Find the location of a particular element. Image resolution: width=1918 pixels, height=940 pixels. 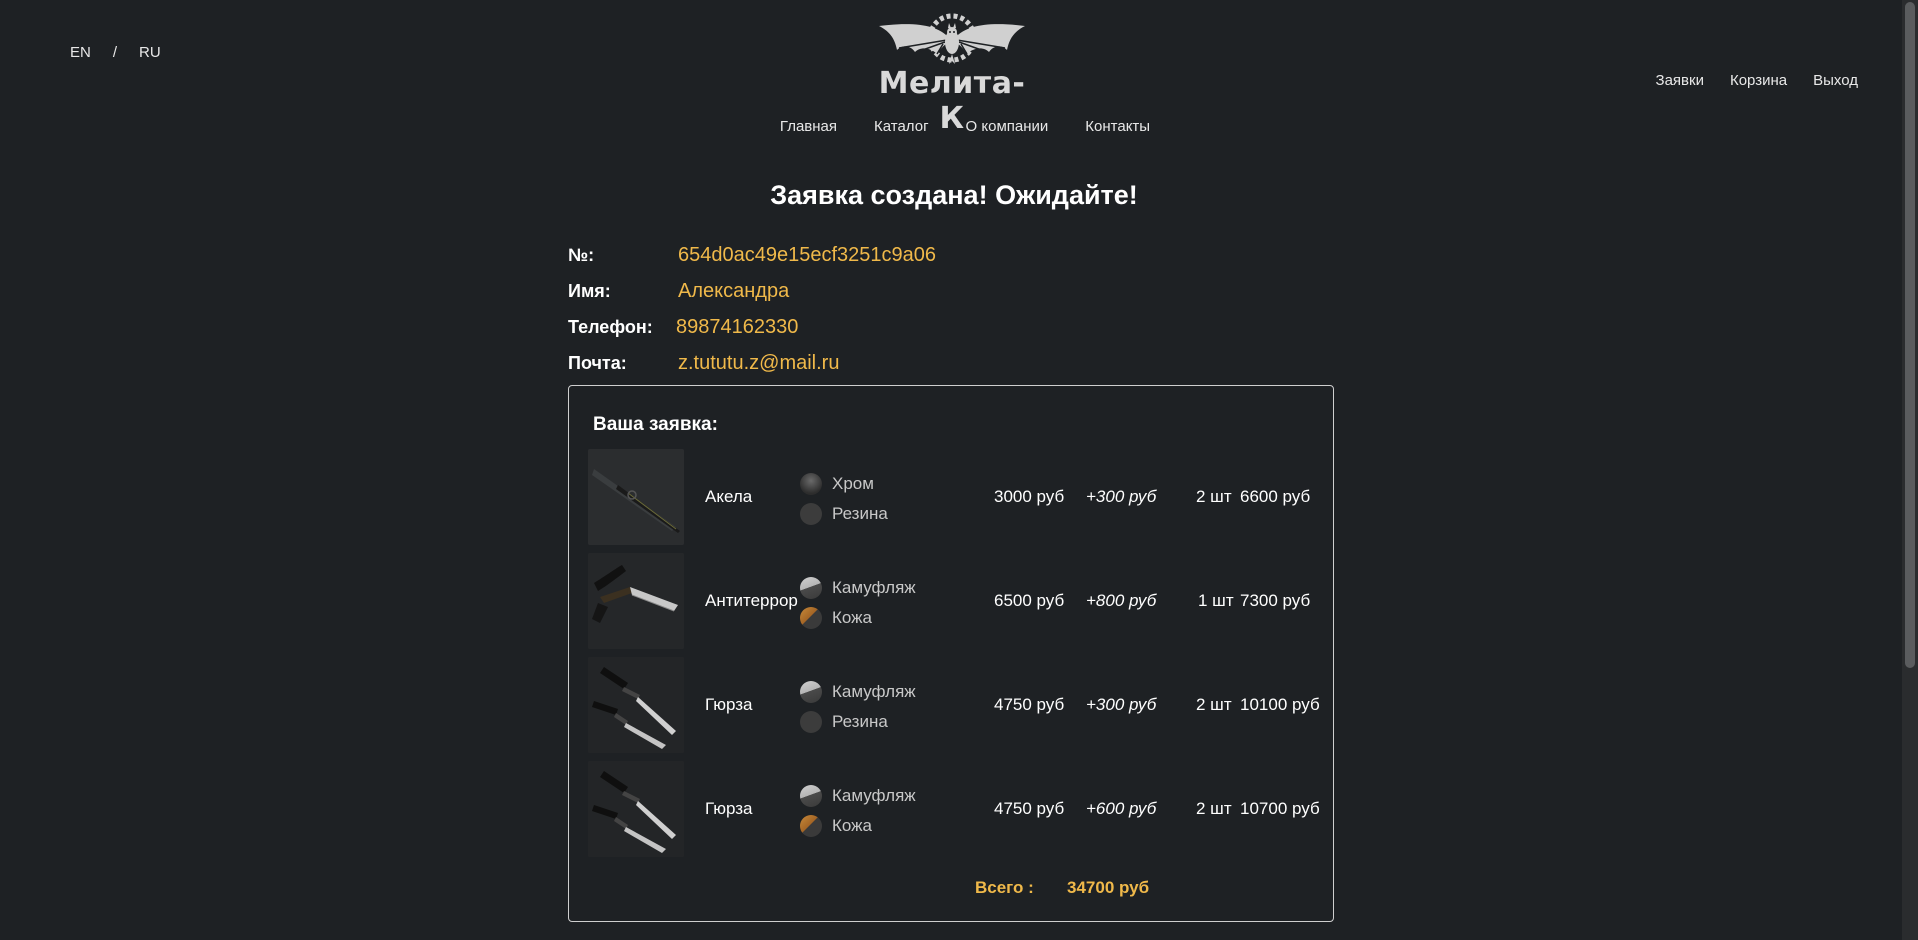

main-nav: Главная Каталог О компании Контакты is located at coordinates (959, 126).